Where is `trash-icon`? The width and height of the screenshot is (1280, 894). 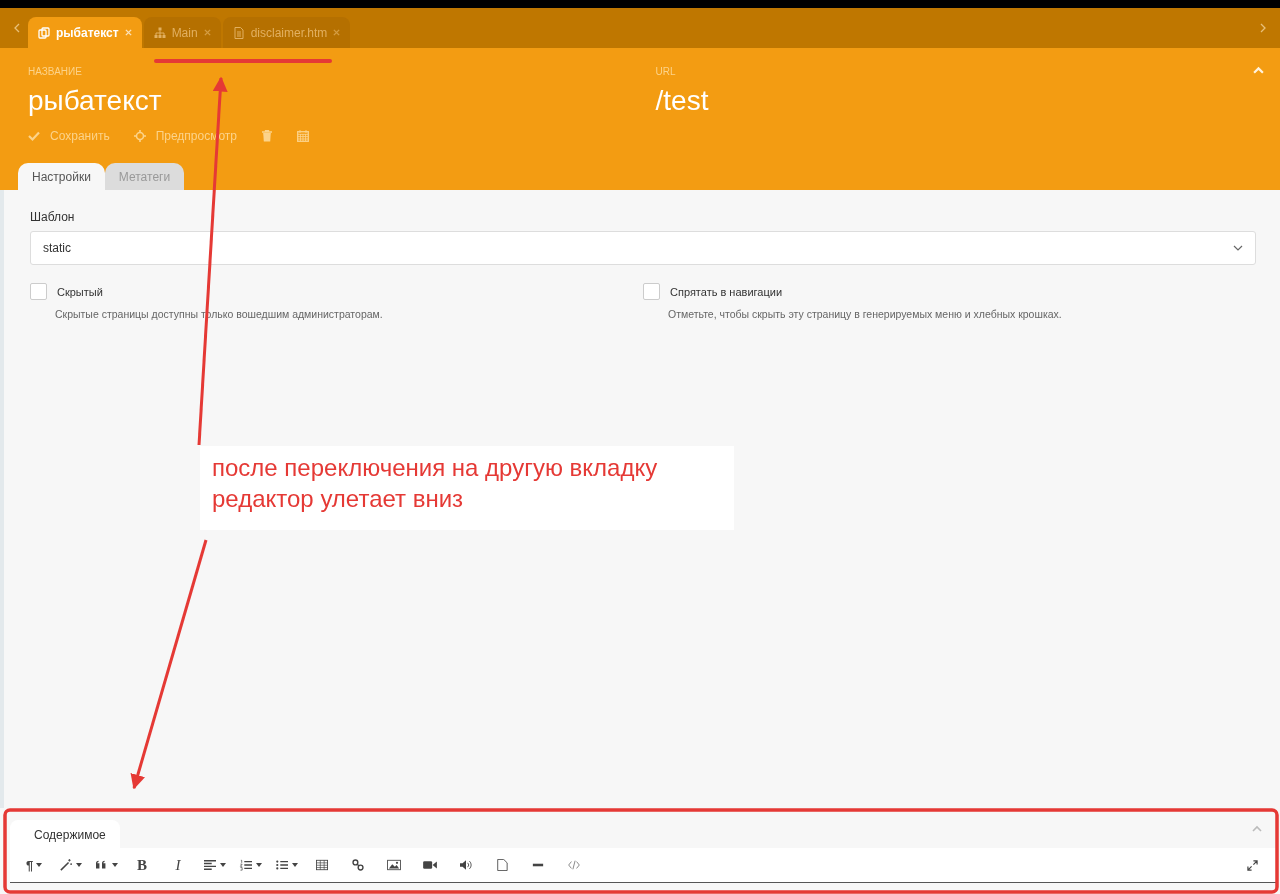
trash-icon is located at coordinates (267, 136).